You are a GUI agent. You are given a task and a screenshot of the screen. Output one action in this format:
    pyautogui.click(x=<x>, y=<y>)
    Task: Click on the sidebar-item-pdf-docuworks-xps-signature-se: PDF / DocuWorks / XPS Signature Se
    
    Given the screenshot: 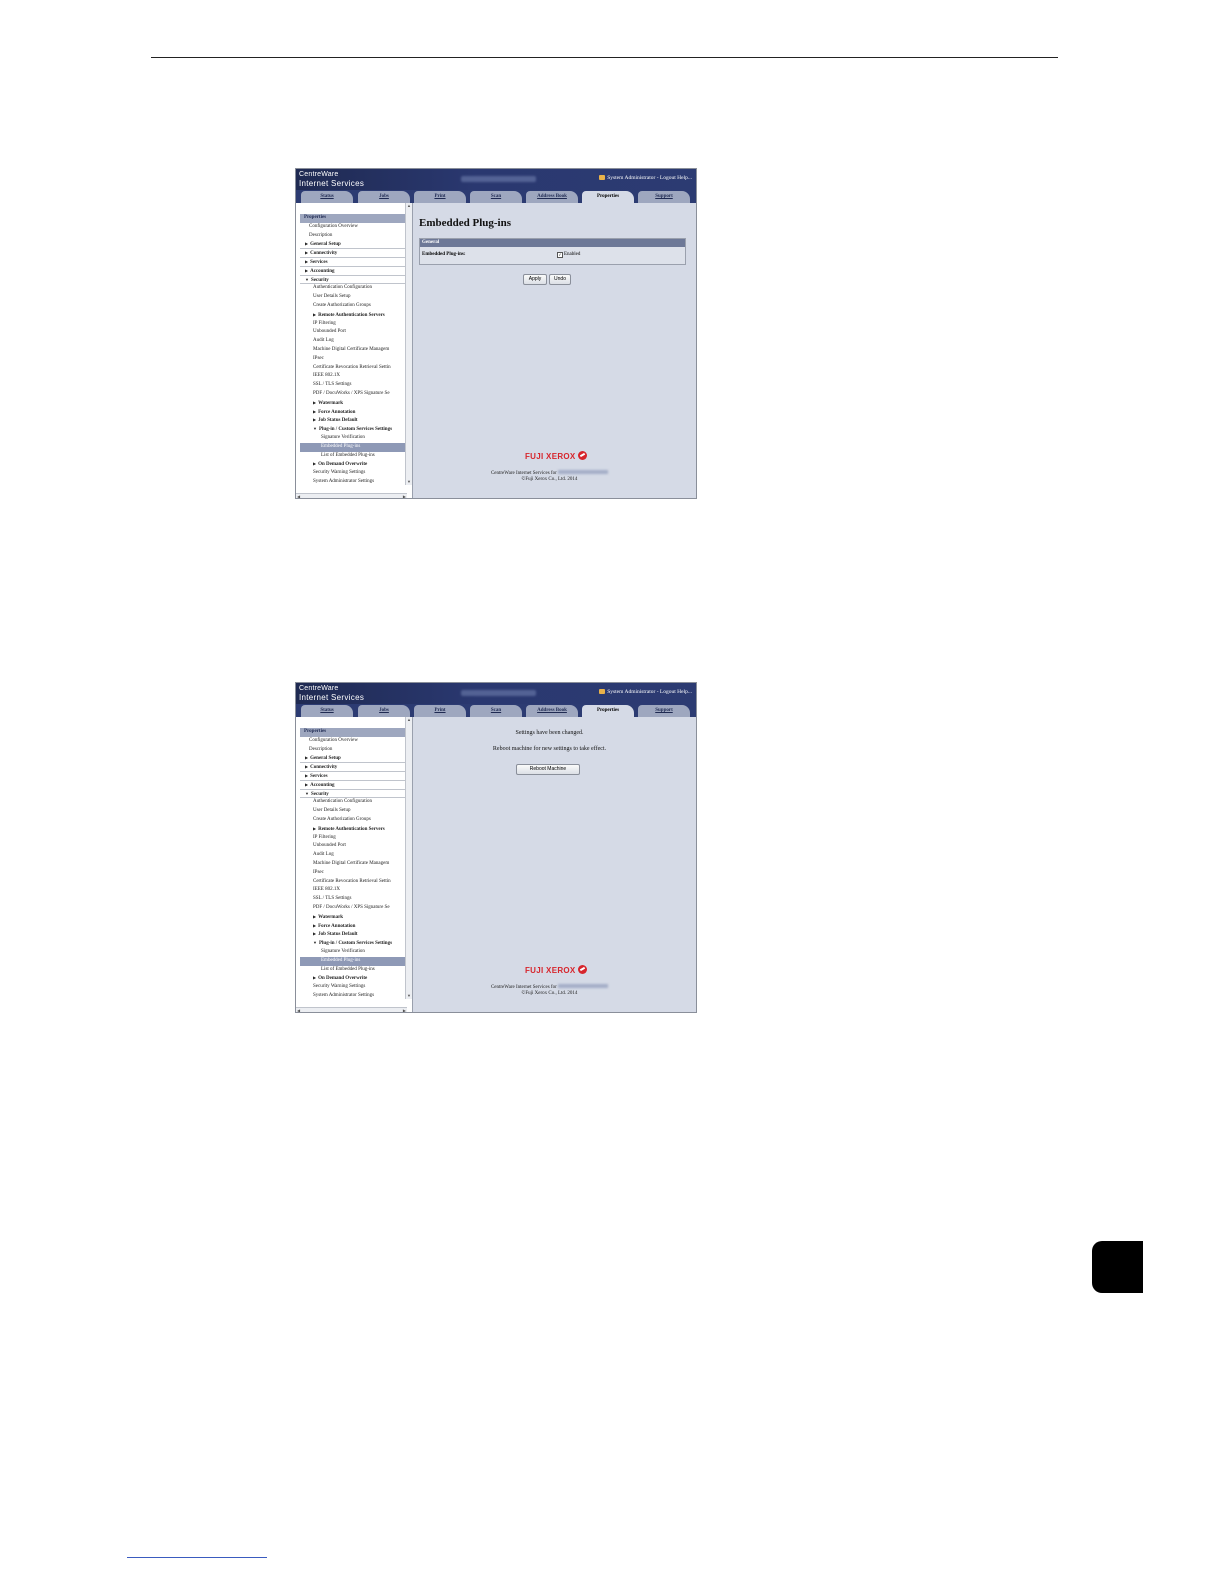 What is the action you would take?
    pyautogui.click(x=353, y=908)
    